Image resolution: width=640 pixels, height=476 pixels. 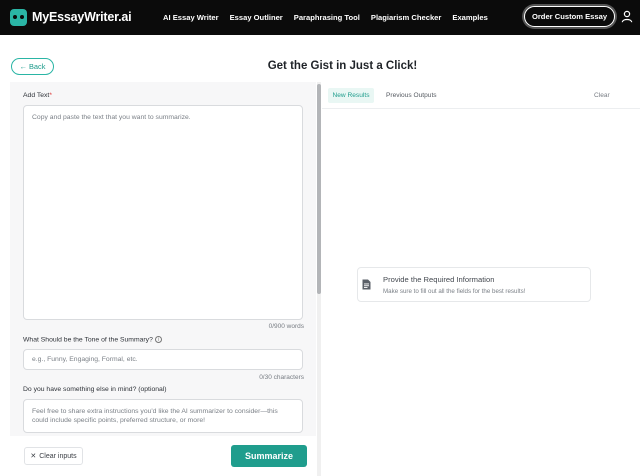 I want to click on document-icon, so click(x=366, y=284).